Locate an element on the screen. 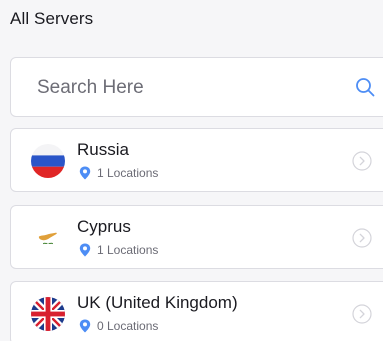  search-icon is located at coordinates (365, 87).